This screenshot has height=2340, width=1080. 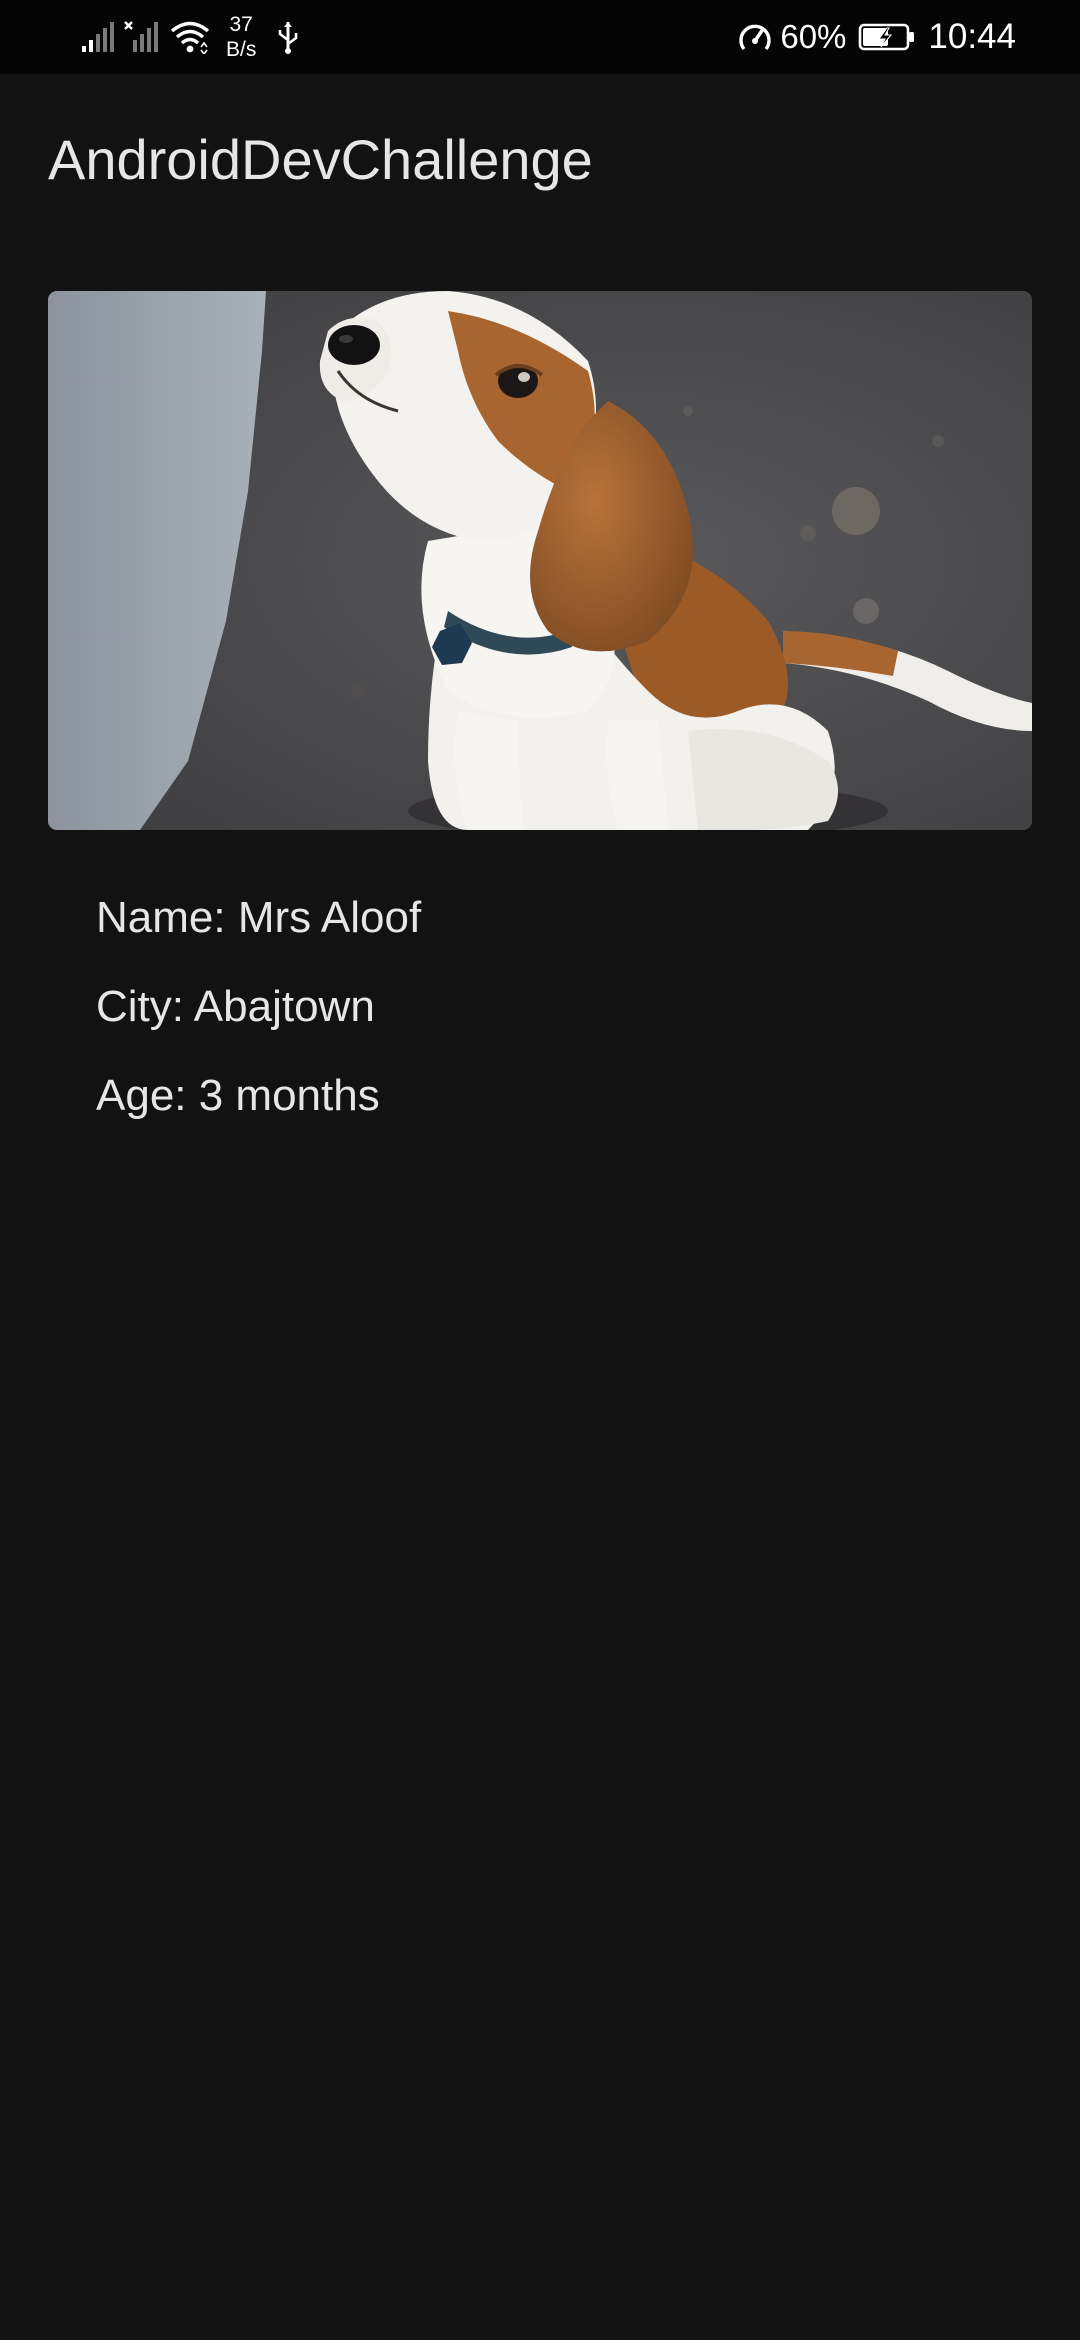 What do you see at coordinates (288, 37) in the screenshot?
I see `usb-icon` at bounding box center [288, 37].